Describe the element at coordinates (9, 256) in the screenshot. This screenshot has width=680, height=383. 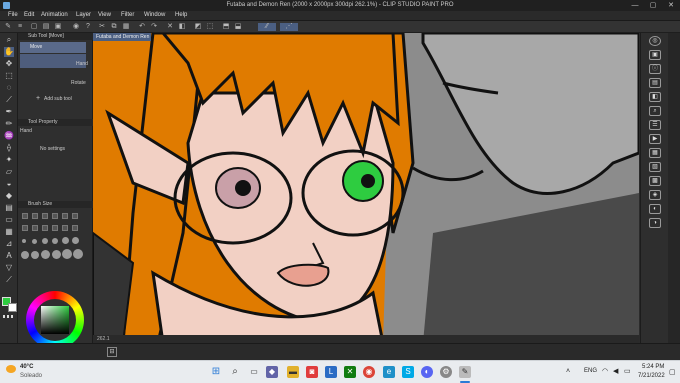
I see `text-icon: A` at that location.